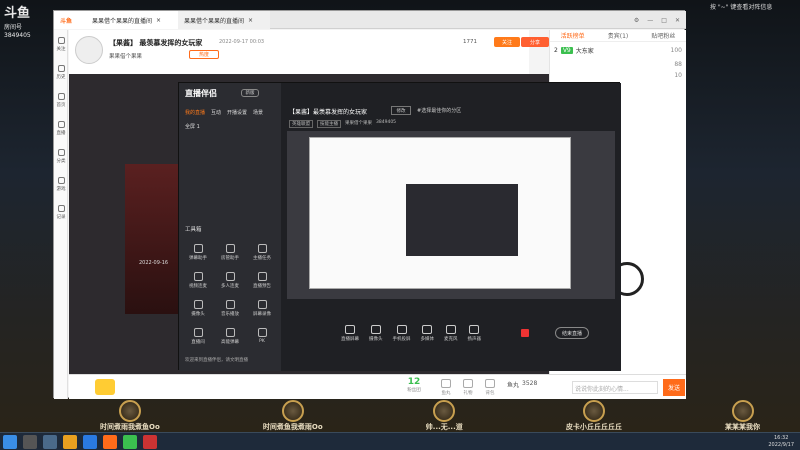 The image size is (800, 450). I want to click on fish-icon, so click(446, 383).